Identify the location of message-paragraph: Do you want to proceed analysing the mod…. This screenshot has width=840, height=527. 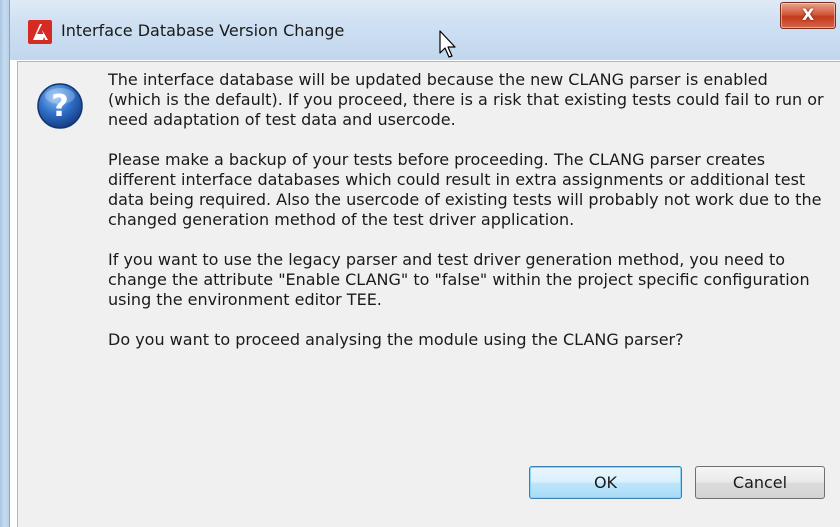
(396, 339).